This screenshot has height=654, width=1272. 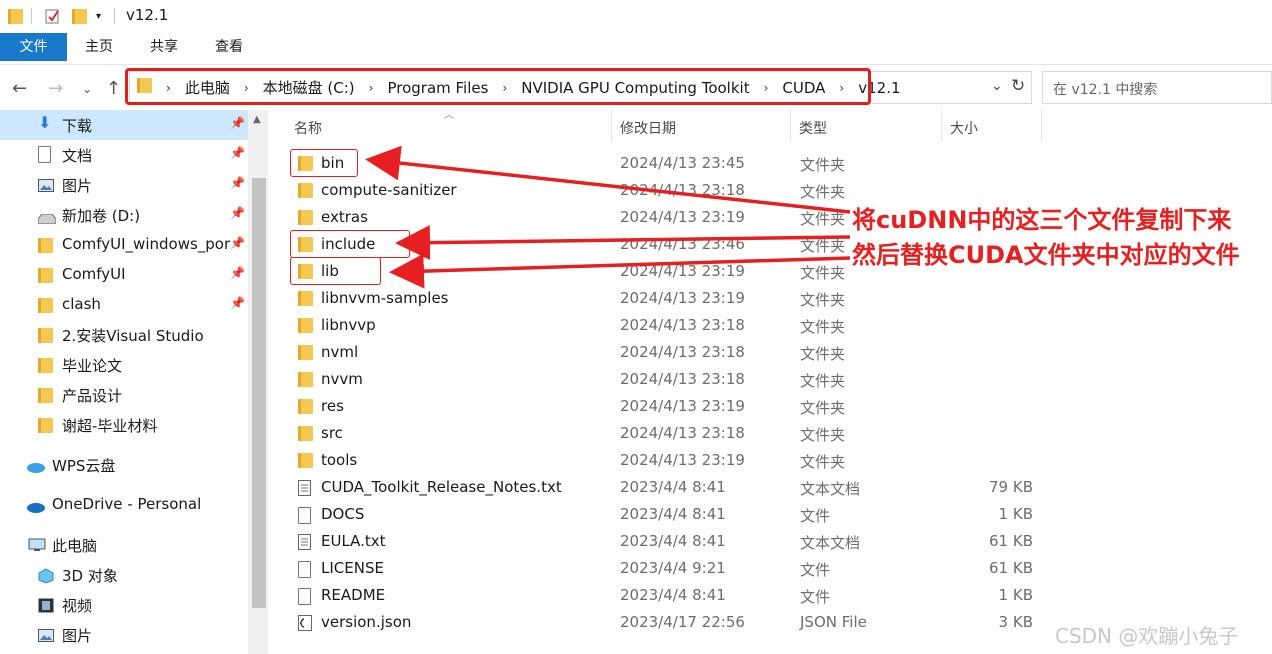 What do you see at coordinates (620, 271) in the screenshot?
I see `arrow-to-lib` at bounding box center [620, 271].